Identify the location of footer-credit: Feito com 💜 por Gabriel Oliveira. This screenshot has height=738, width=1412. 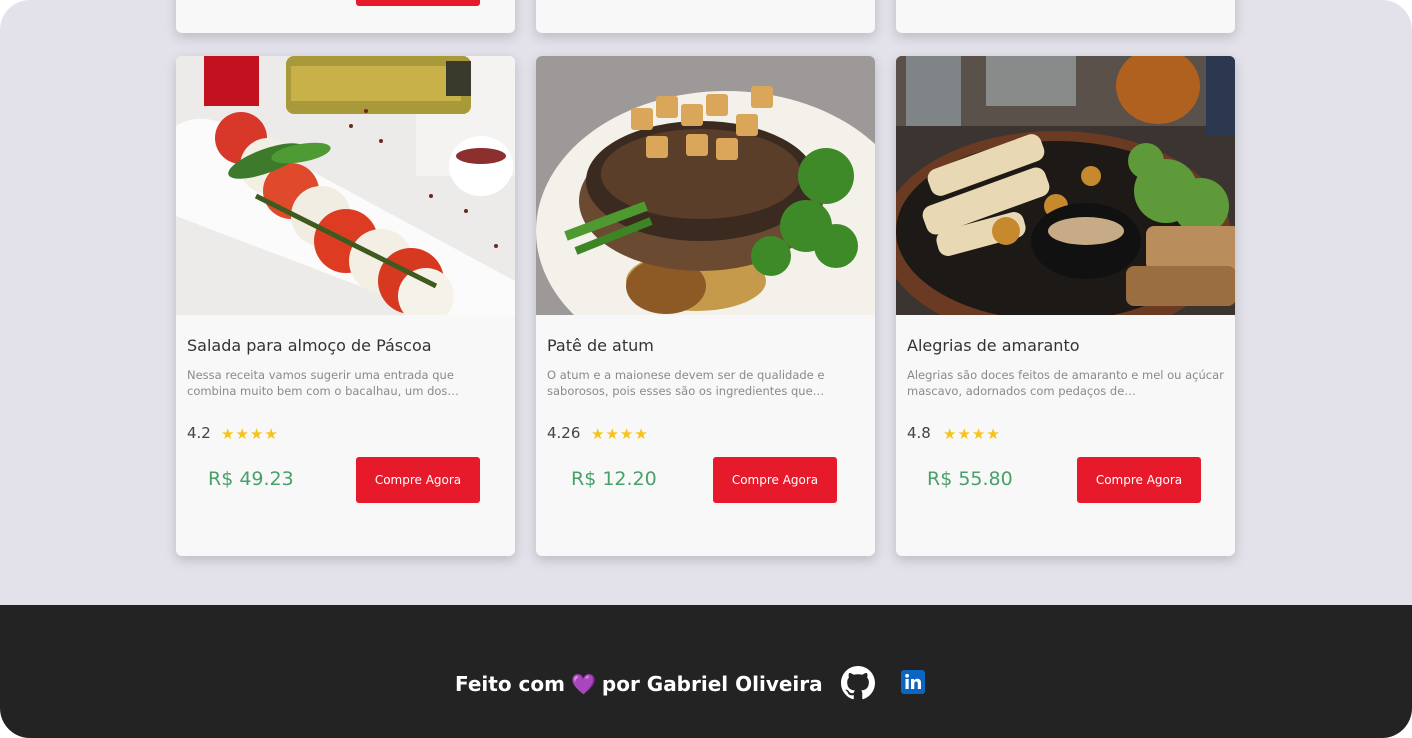
(639, 684).